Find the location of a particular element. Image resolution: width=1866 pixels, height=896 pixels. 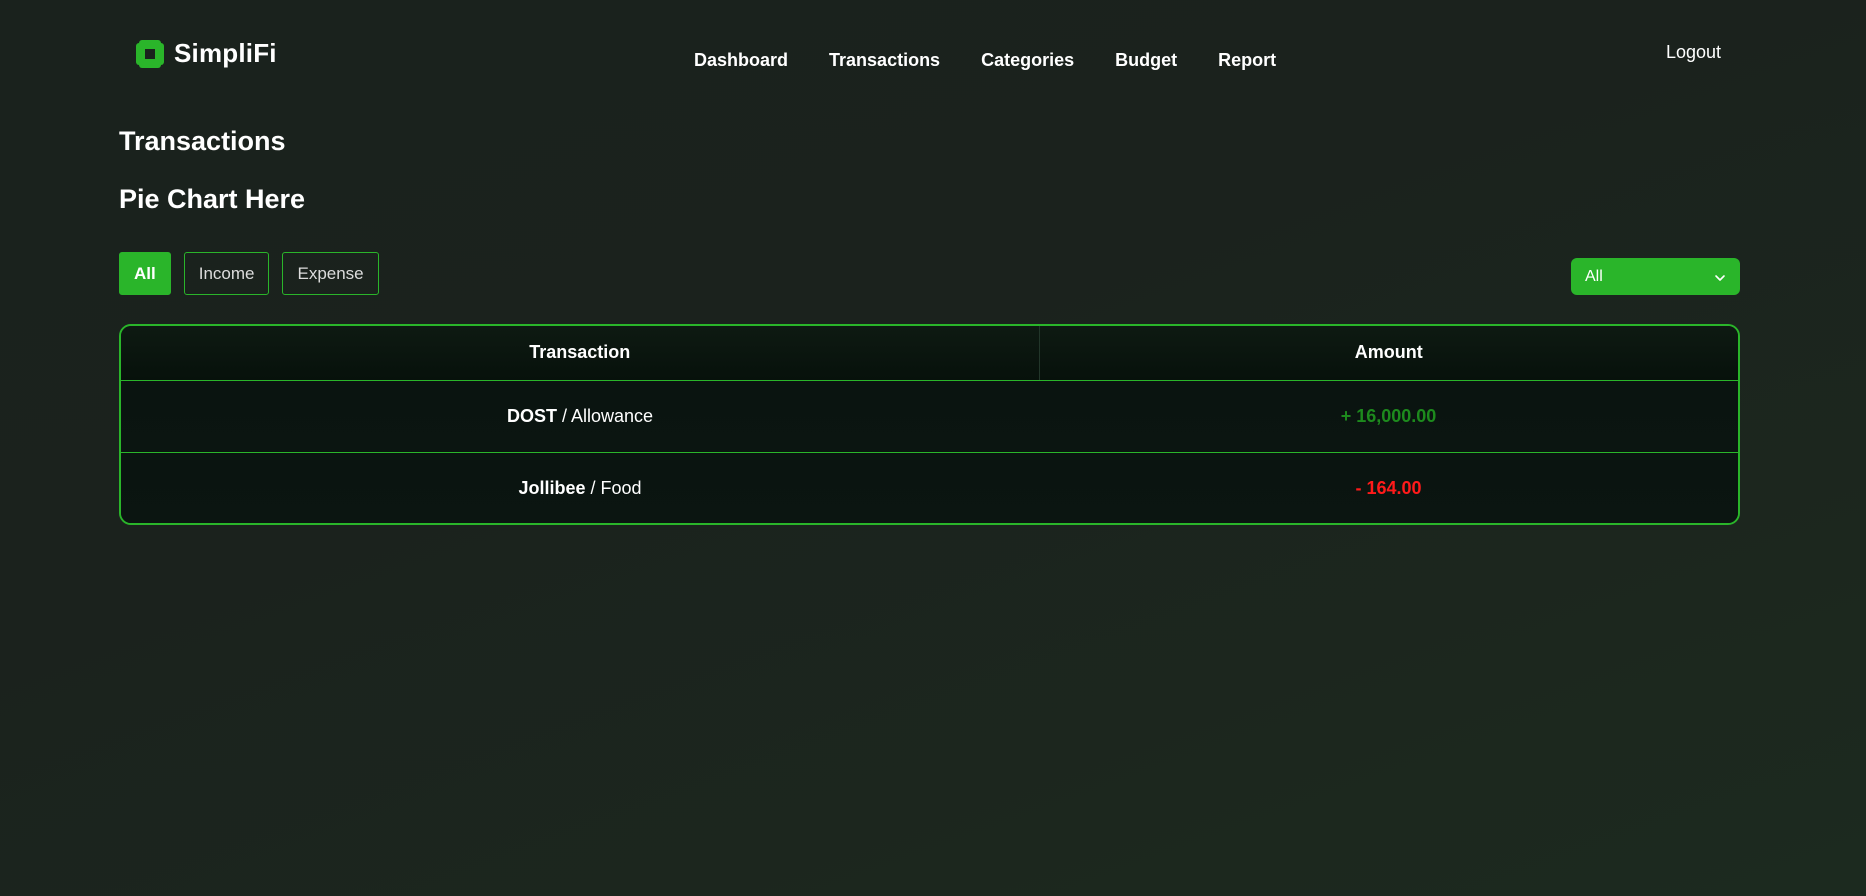

transaction-category: Allowance is located at coordinates (612, 415).